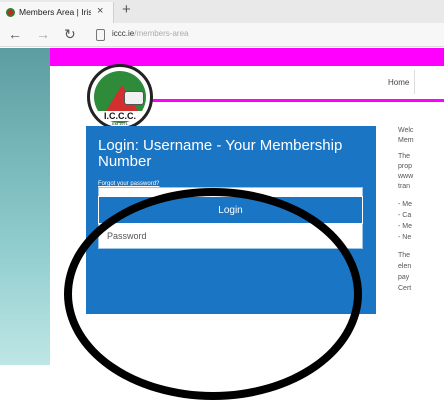  I want to click on site-logo: I.C.C.C. Est 1971, so click(120, 97).